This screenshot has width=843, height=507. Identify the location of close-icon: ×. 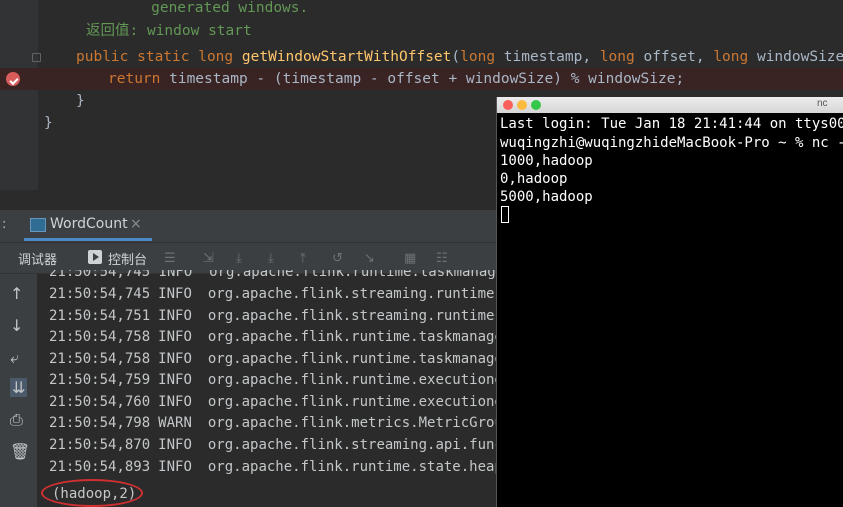
(136, 224).